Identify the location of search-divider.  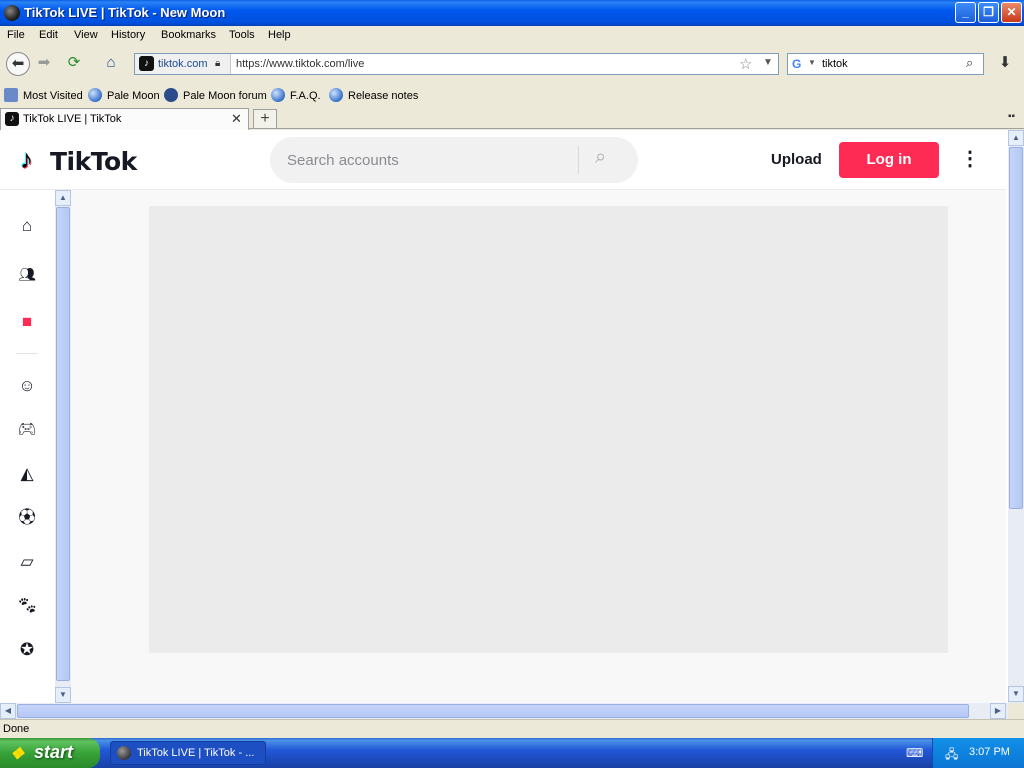
(578, 160).